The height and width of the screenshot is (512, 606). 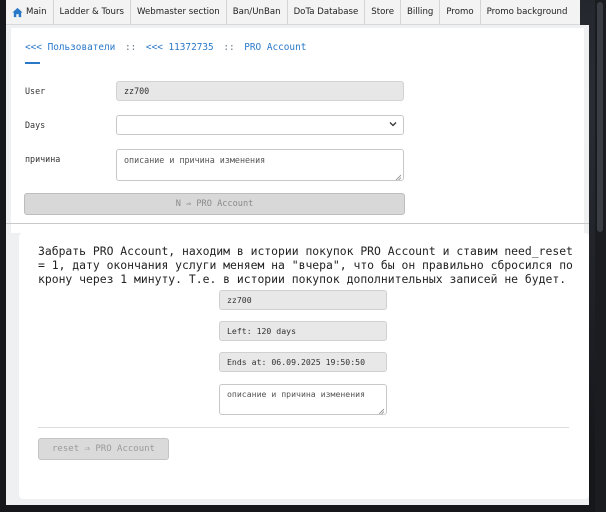 What do you see at coordinates (383, 12) in the screenshot?
I see `nav-store: Store` at bounding box center [383, 12].